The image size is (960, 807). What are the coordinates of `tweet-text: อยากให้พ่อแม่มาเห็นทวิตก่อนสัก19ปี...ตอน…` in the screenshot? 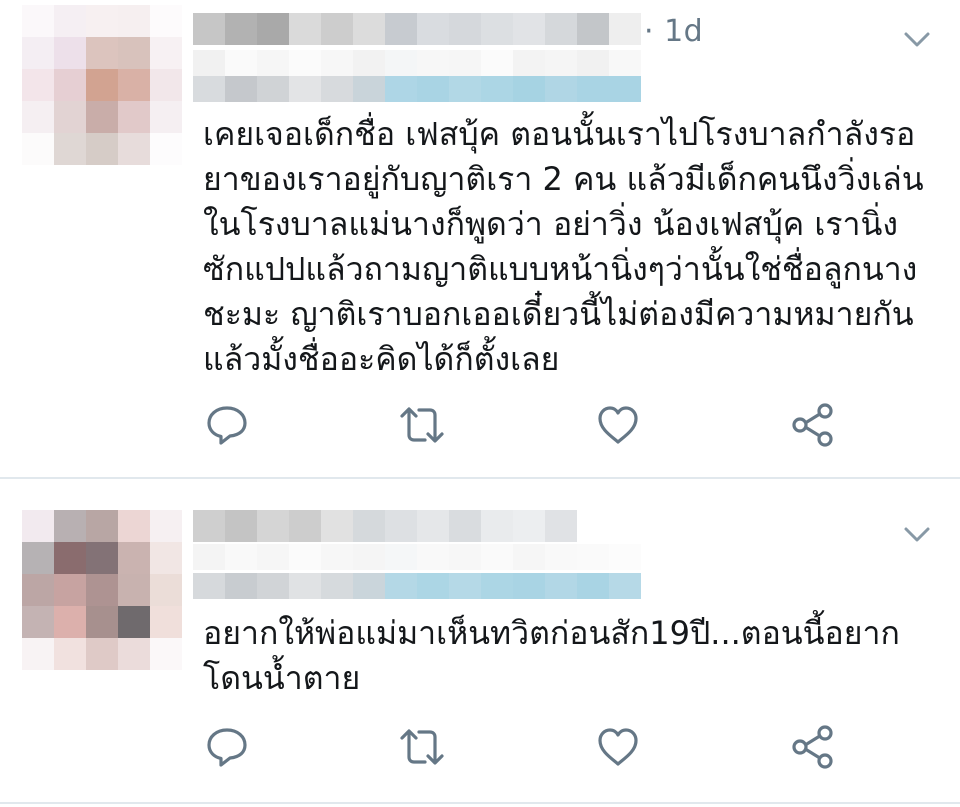 It's located at (551, 655).